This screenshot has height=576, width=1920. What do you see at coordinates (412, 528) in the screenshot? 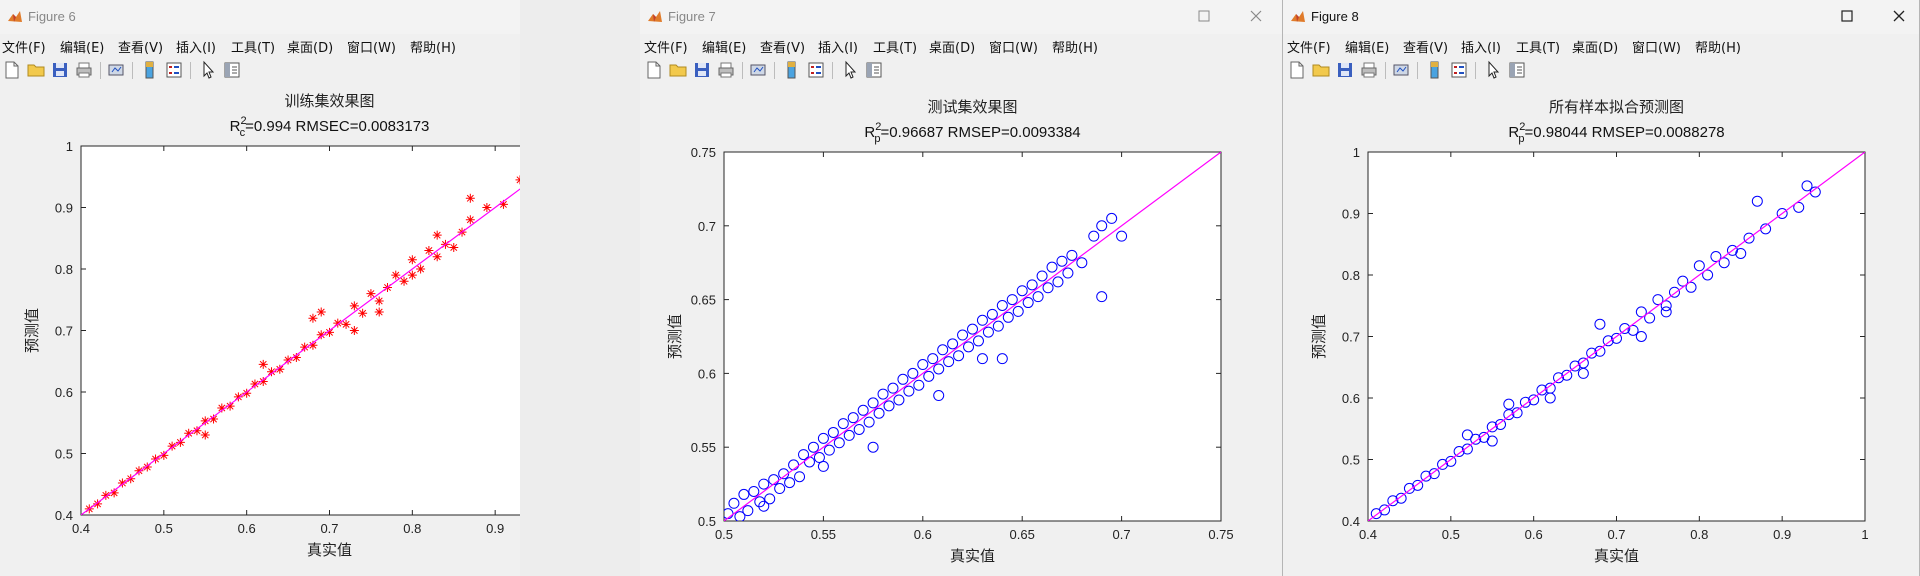
I see `x-tick-label: 0.8` at bounding box center [412, 528].